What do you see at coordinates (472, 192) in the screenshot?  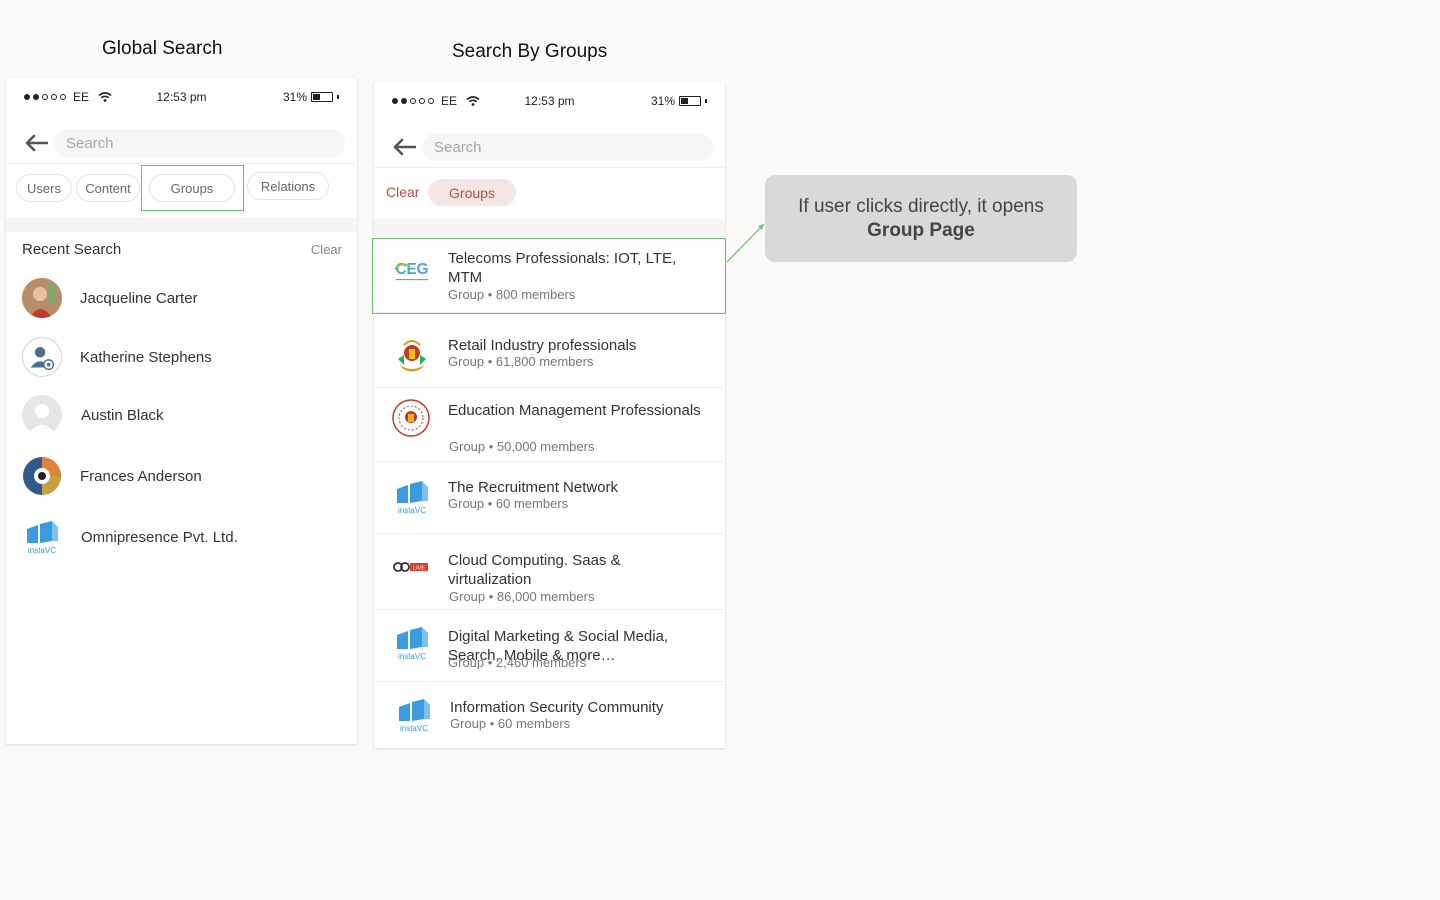 I see `active-filter-chip: Groups` at bounding box center [472, 192].